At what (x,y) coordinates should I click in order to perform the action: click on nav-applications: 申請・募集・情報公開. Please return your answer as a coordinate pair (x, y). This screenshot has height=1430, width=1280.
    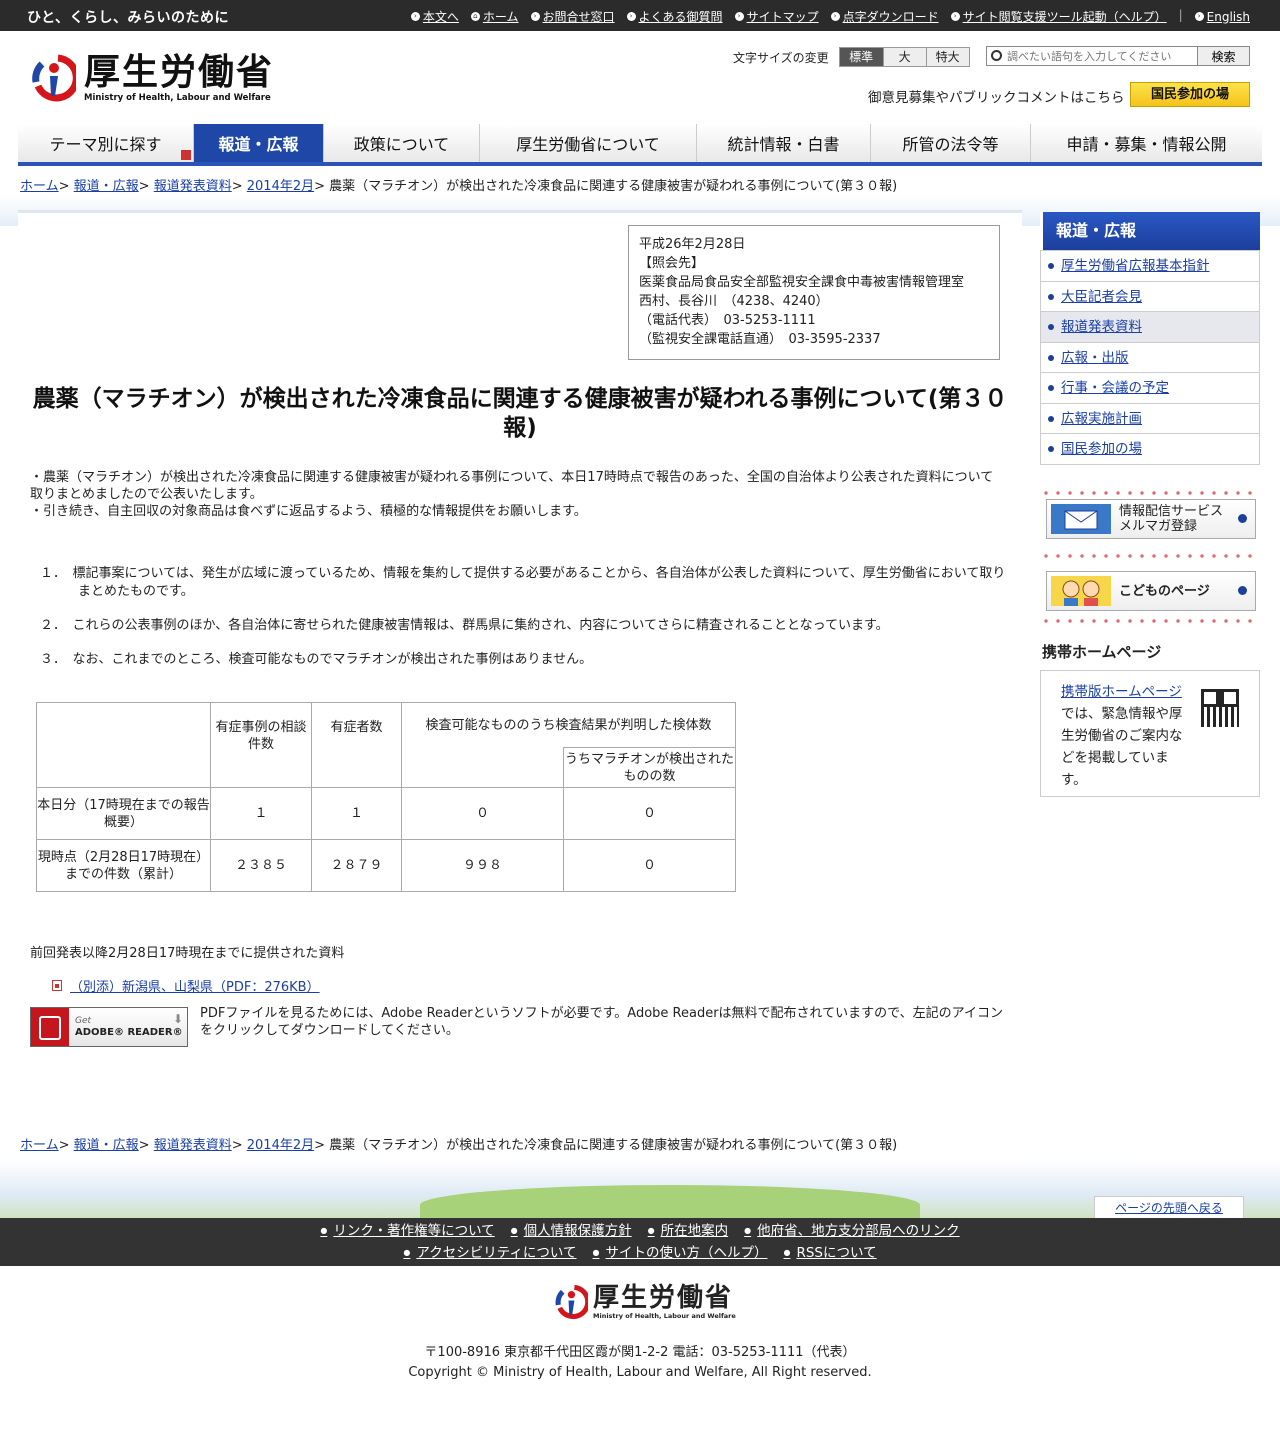
    Looking at the image, I should click on (1146, 143).